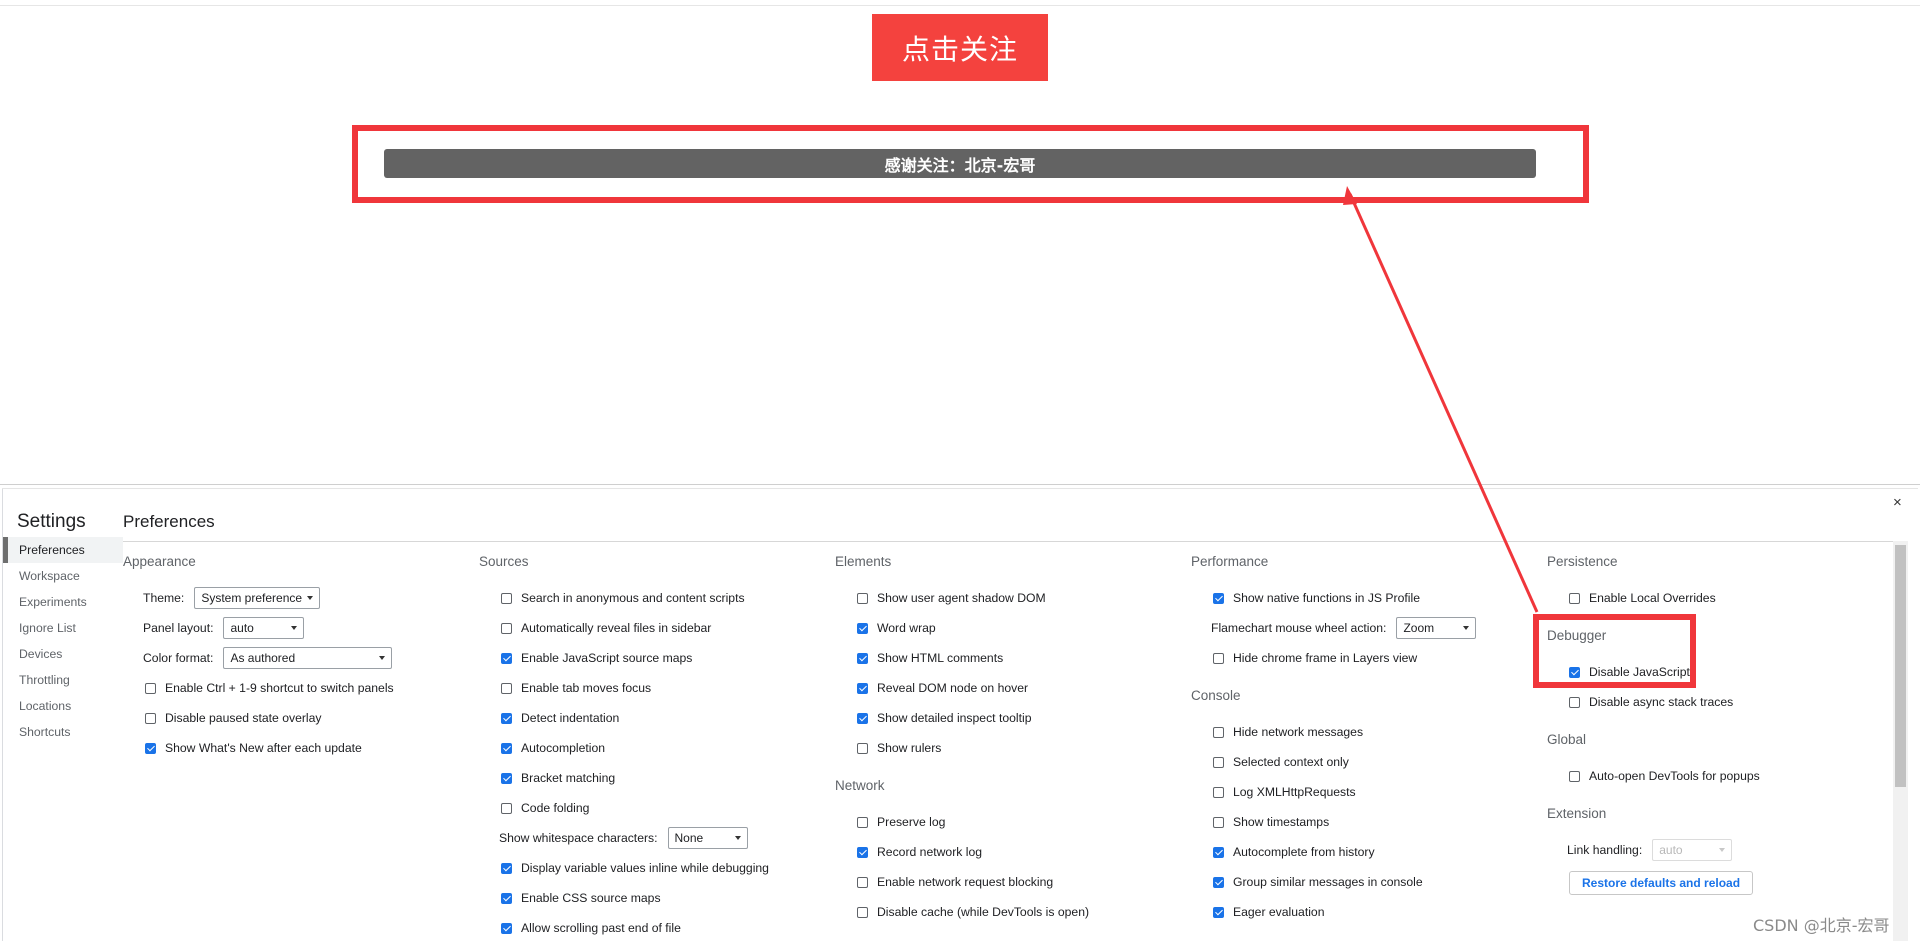 This screenshot has width=1920, height=943. What do you see at coordinates (644, 778) in the screenshot?
I see `checkbox-row: Bracket matching` at bounding box center [644, 778].